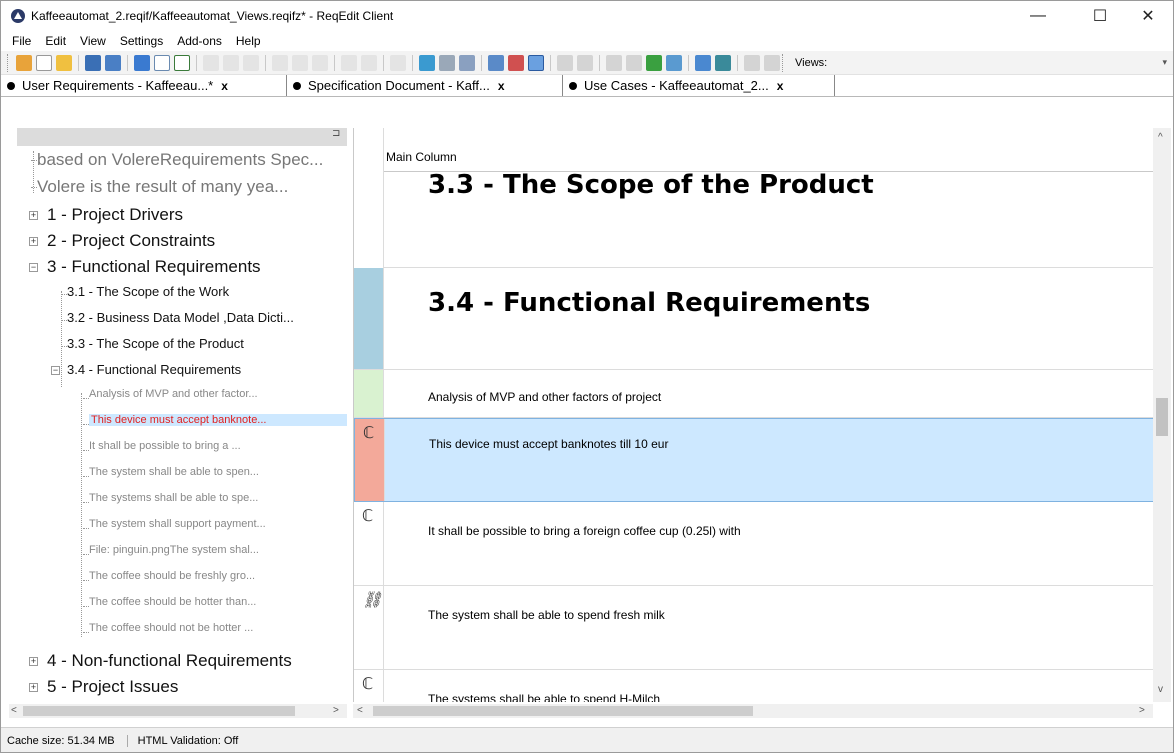  I want to click on filter-icon, so click(427, 62).